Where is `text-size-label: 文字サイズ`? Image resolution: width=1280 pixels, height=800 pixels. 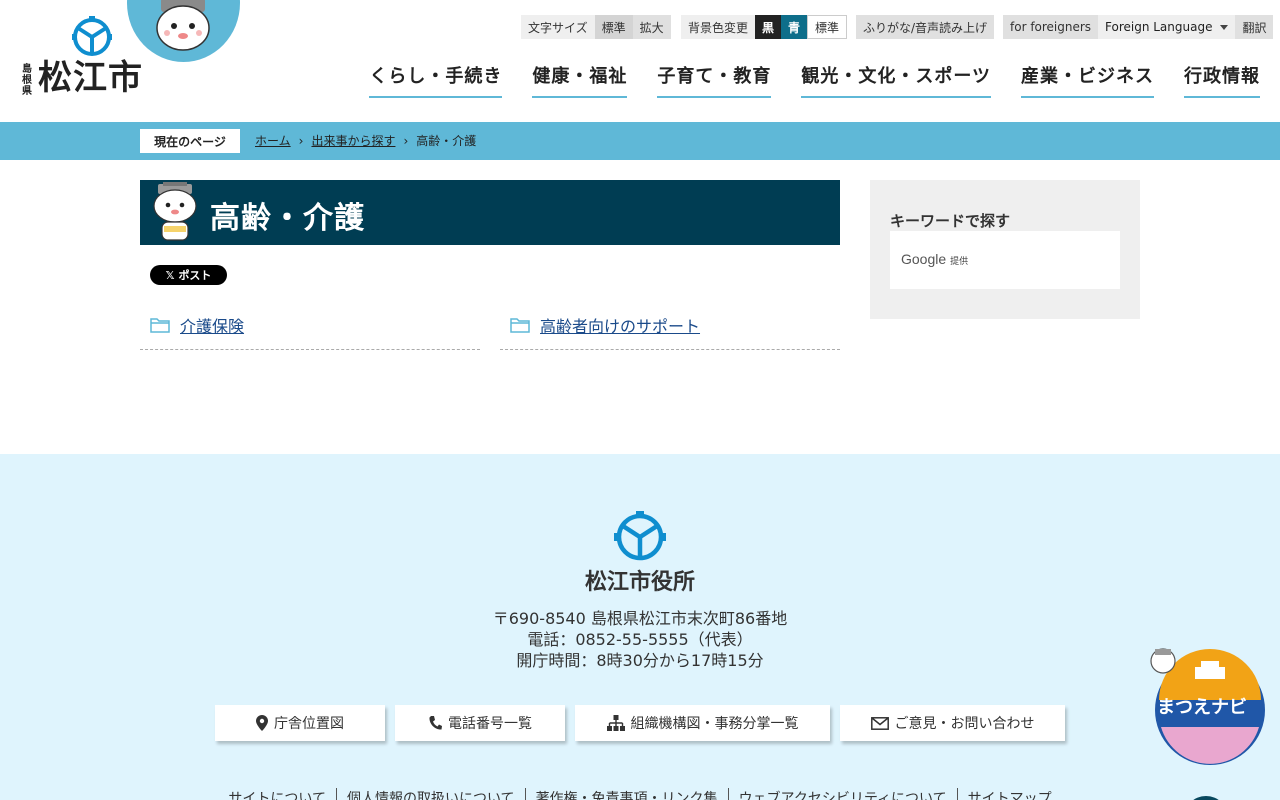 text-size-label: 文字サイズ is located at coordinates (558, 27).